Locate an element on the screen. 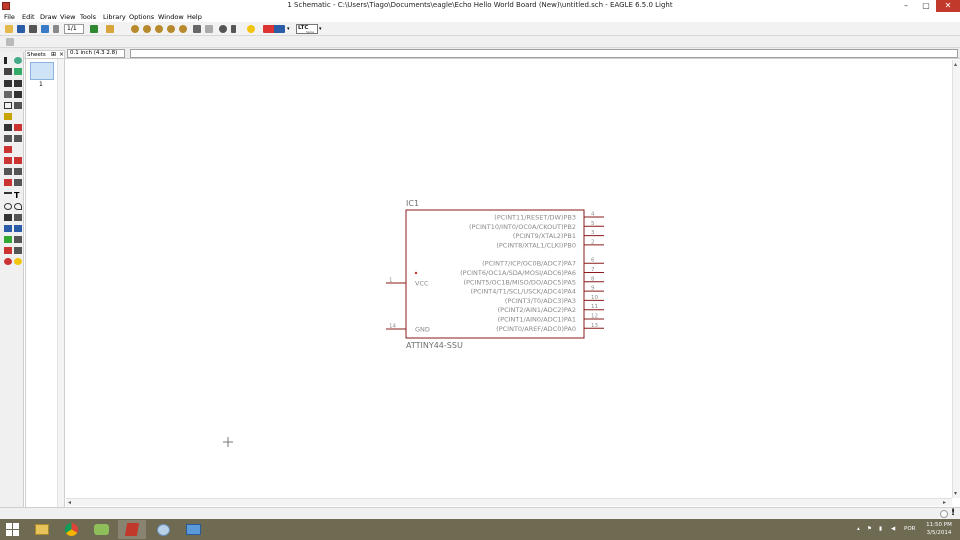 The image size is (960, 540). menu-options: Options is located at coordinates (141, 17).